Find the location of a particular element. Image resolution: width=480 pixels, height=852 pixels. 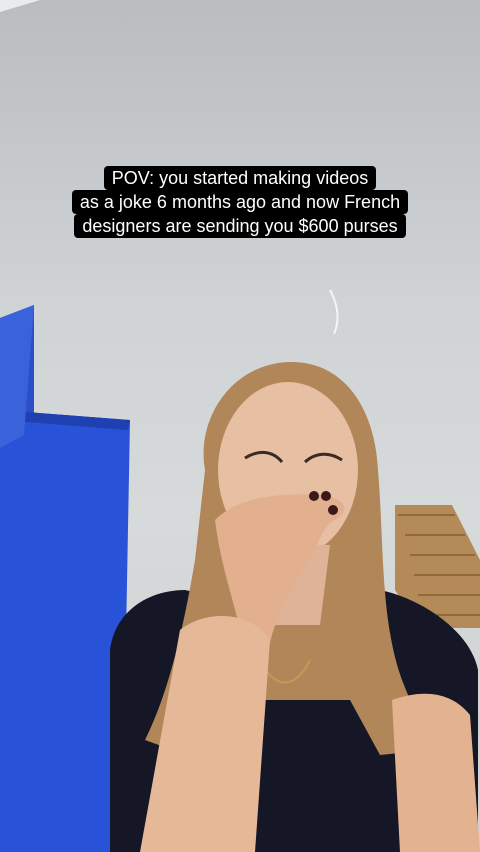

ceiling-wire is located at coordinates (334, 312).